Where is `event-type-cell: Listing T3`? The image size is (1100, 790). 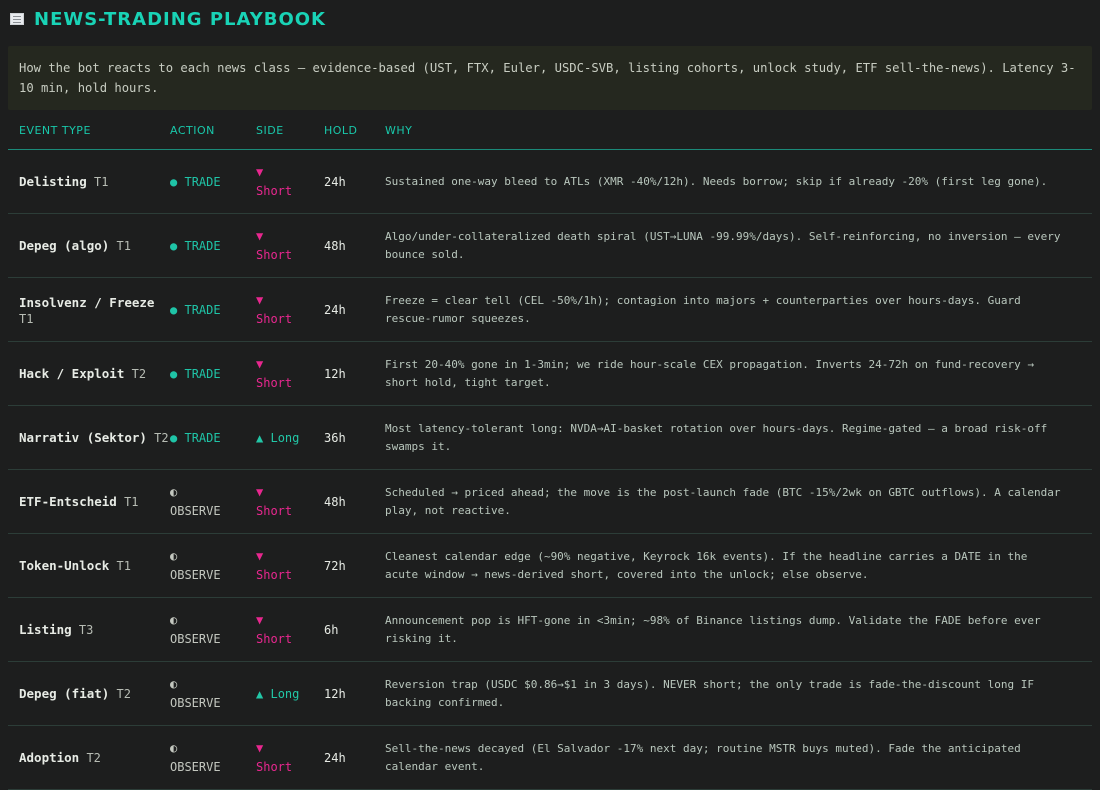 event-type-cell: Listing T3 is located at coordinates (89, 629).